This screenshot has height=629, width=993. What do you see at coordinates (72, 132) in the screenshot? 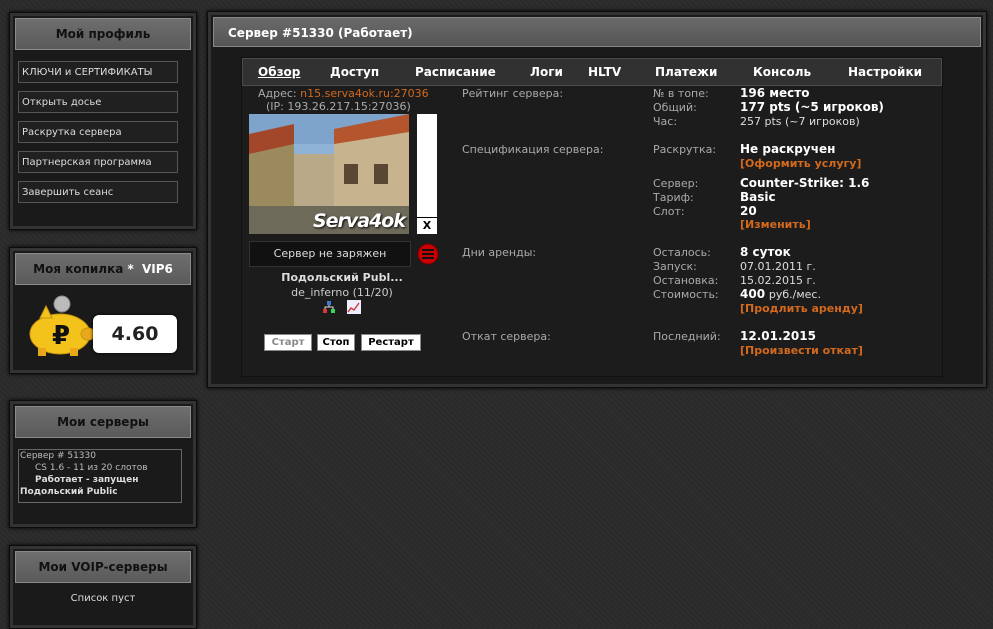
I see `menu-promotion-label: Раскрутка сервера` at bounding box center [72, 132].